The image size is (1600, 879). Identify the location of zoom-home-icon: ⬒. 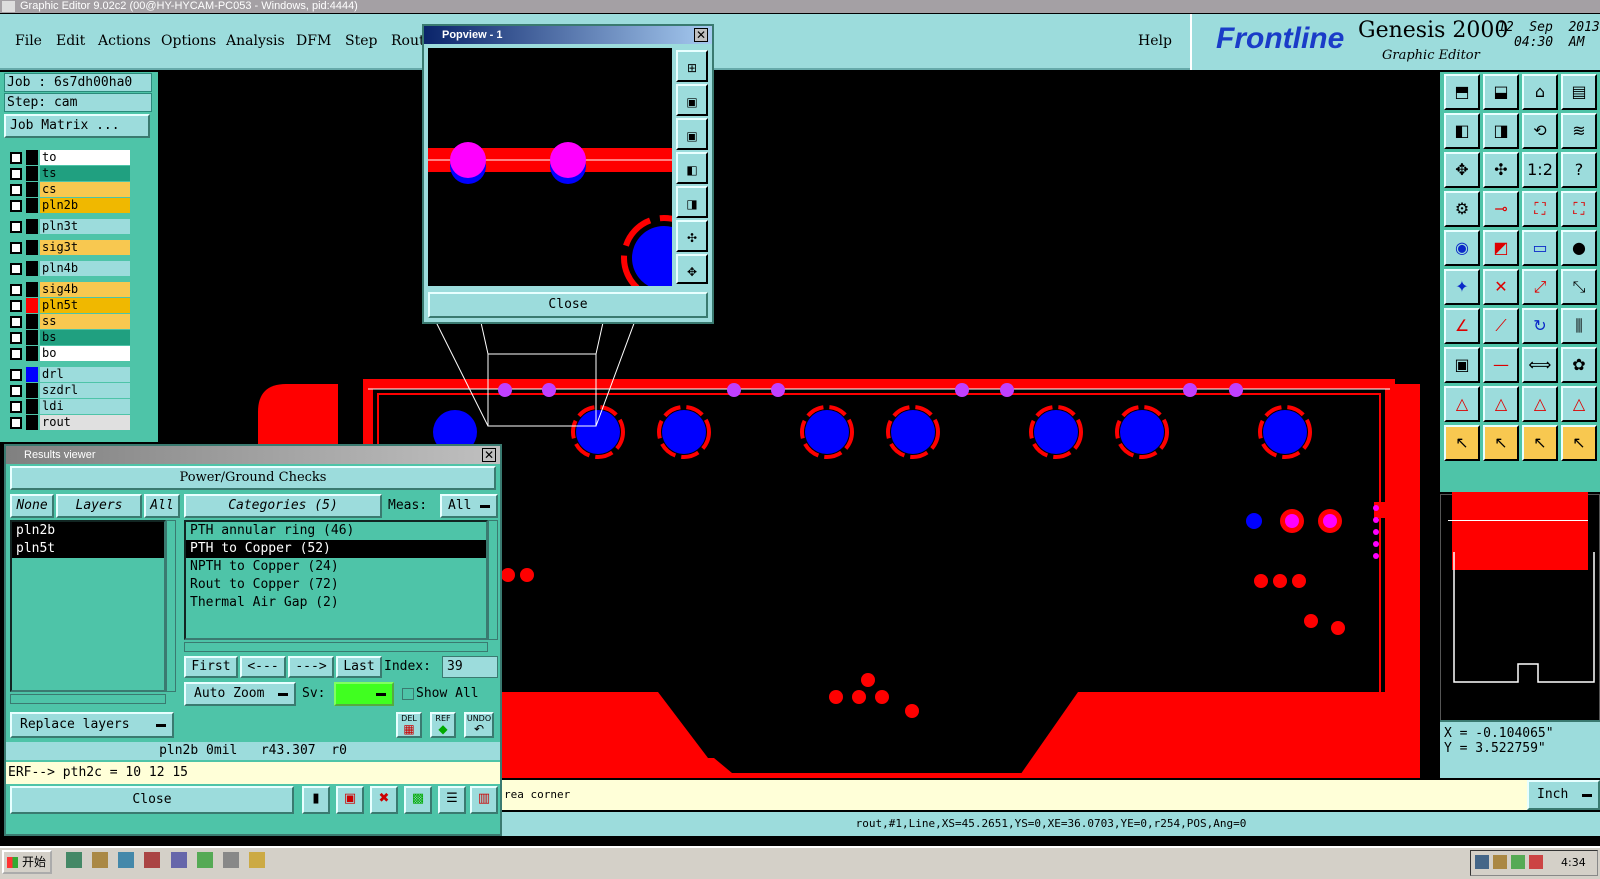
(1462, 92).